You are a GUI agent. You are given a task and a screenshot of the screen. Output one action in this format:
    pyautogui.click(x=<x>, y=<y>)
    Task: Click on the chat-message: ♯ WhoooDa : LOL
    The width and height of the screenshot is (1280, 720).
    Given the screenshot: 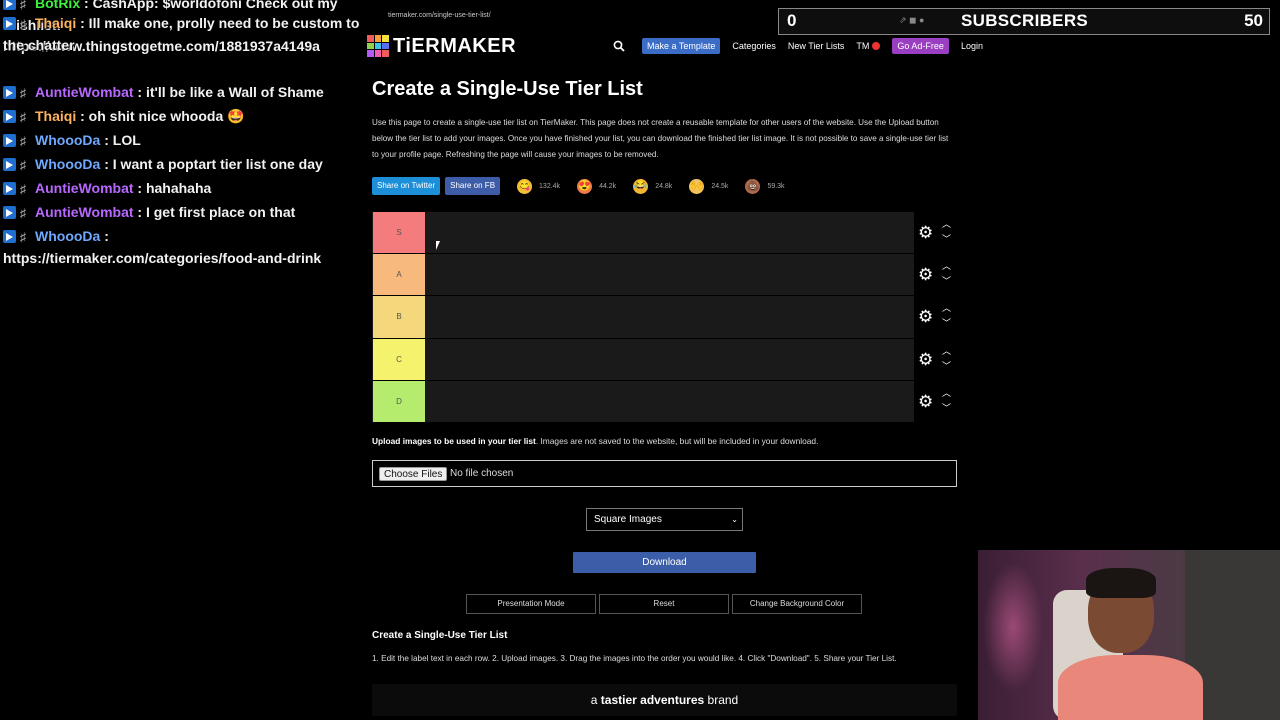 What is the action you would take?
    pyautogui.click(x=183, y=141)
    